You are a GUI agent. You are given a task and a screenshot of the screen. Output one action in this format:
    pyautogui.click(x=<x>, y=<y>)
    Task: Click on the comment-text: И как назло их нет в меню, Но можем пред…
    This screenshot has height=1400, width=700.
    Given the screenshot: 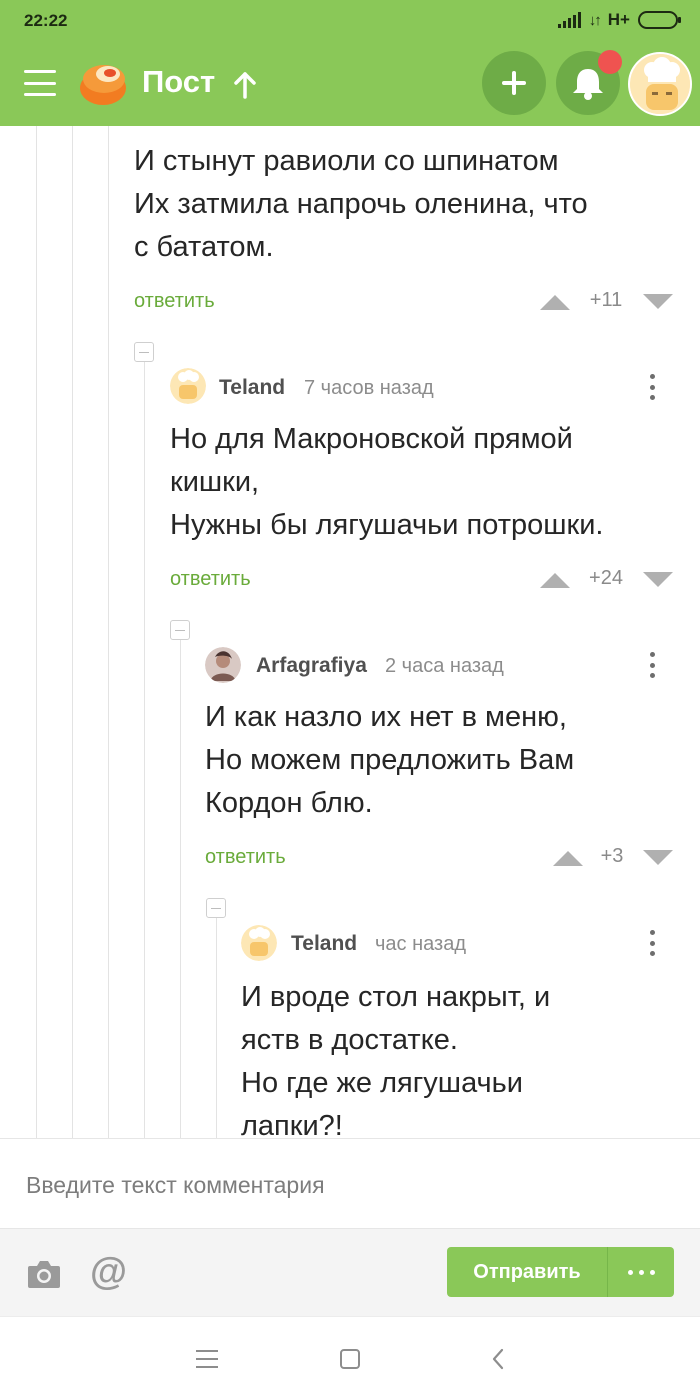 What is the action you would take?
    pyautogui.click(x=390, y=760)
    